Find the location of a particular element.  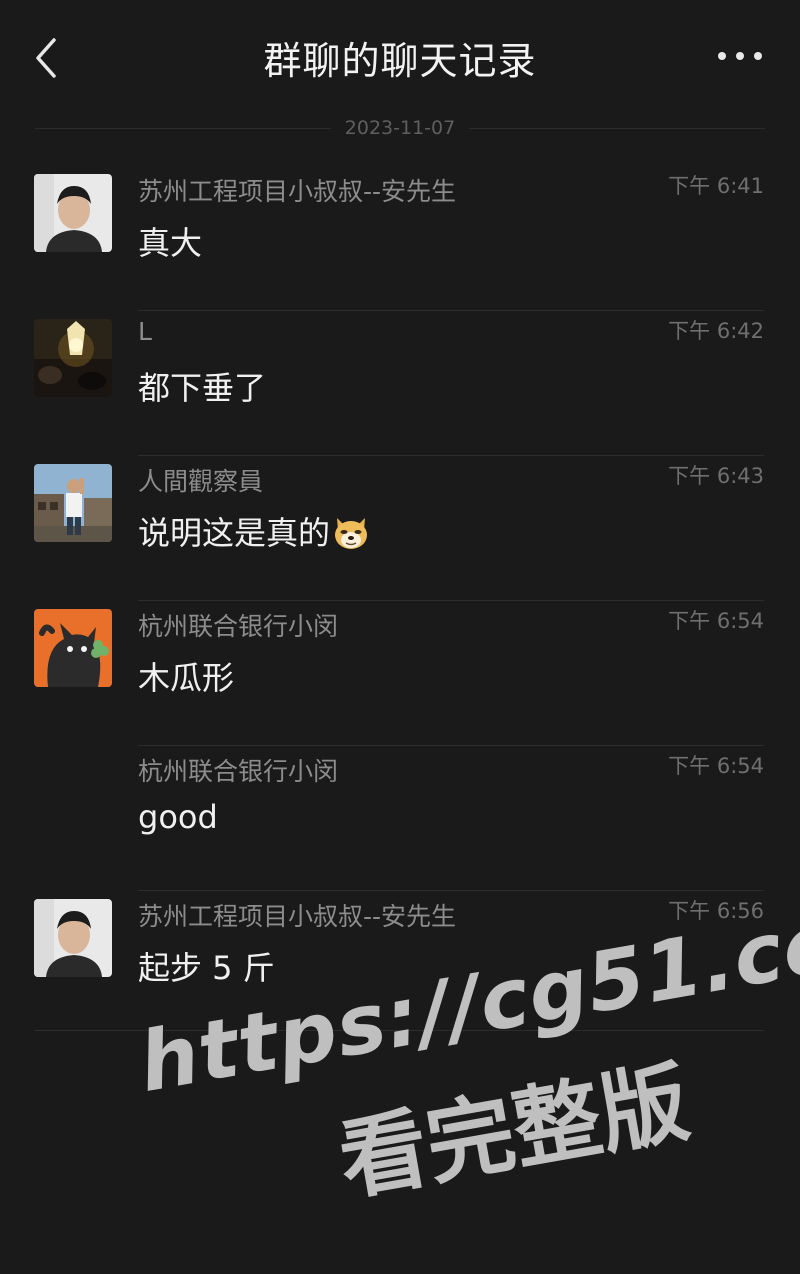

date-label: 2023-11-07 is located at coordinates (400, 128).